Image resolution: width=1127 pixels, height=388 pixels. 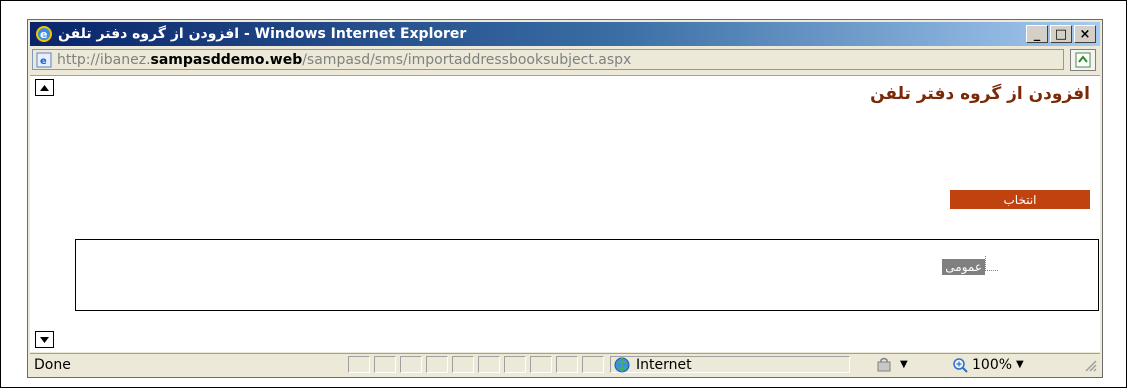 I want to click on maximize-button: □, so click(x=1061, y=34).